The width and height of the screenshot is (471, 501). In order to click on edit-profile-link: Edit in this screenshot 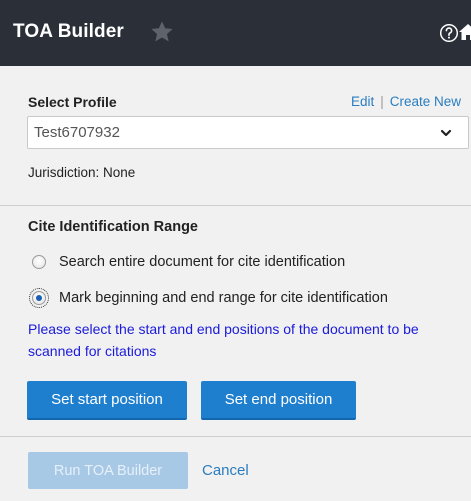, I will do `click(362, 101)`.